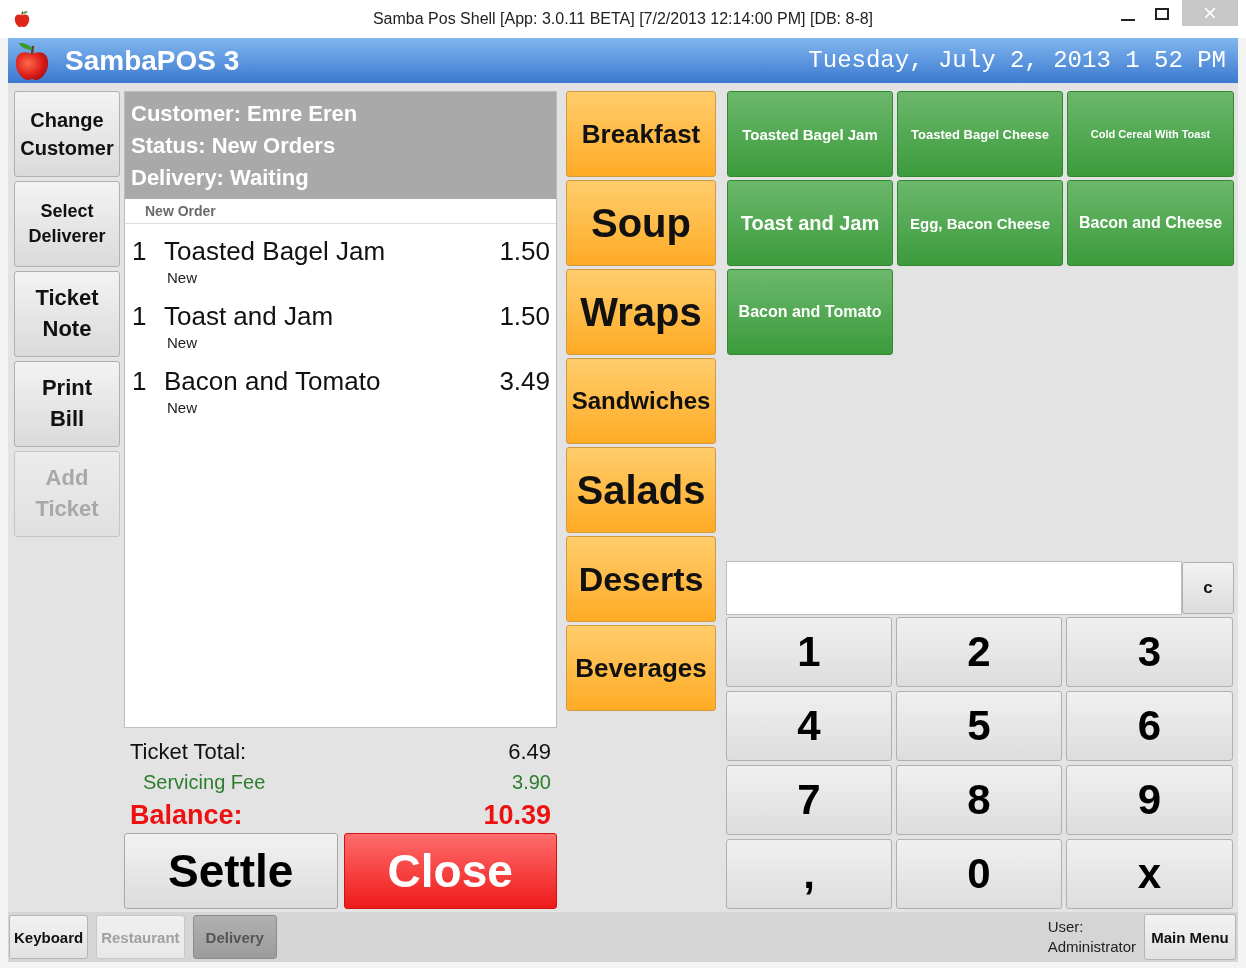 The height and width of the screenshot is (968, 1246). Describe the element at coordinates (1149, 874) in the screenshot. I see `numpad-key: x` at that location.